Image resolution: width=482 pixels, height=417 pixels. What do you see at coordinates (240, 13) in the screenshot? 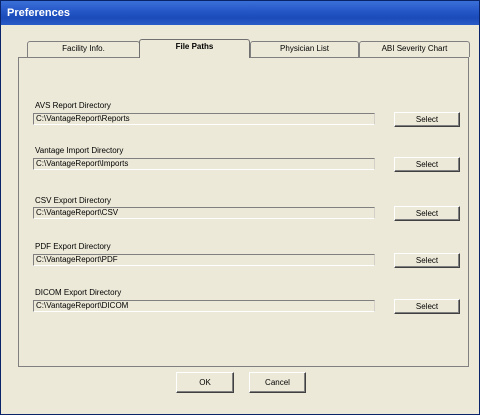
I see `window-title: Preferences` at bounding box center [240, 13].